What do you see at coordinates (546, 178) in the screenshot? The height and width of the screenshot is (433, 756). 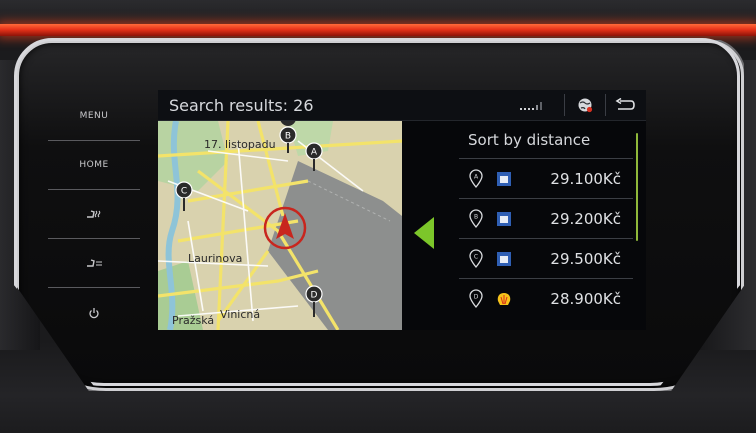 I see `result-row-a: A 29.100Kč` at bounding box center [546, 178].